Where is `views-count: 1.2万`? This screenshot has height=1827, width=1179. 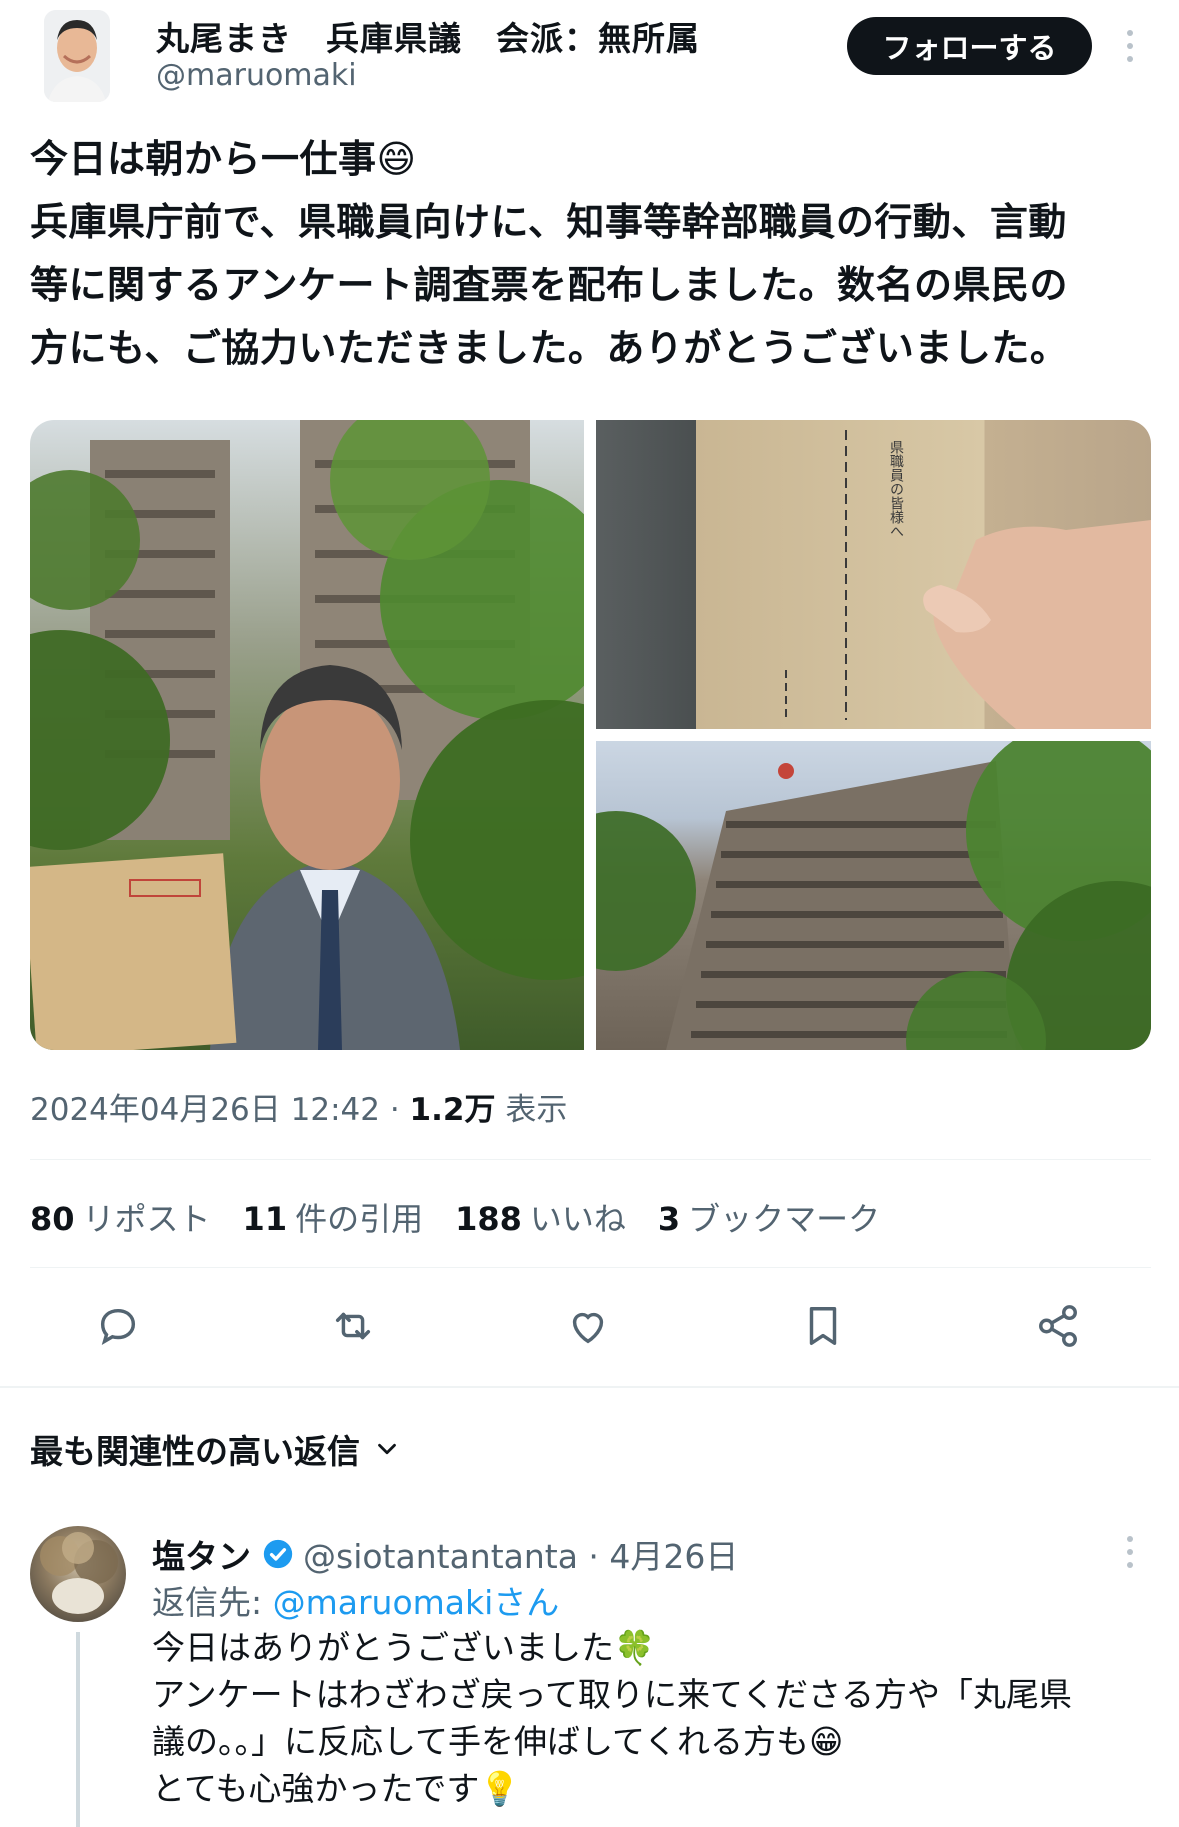
views-count: 1.2万 is located at coordinates (452, 1110).